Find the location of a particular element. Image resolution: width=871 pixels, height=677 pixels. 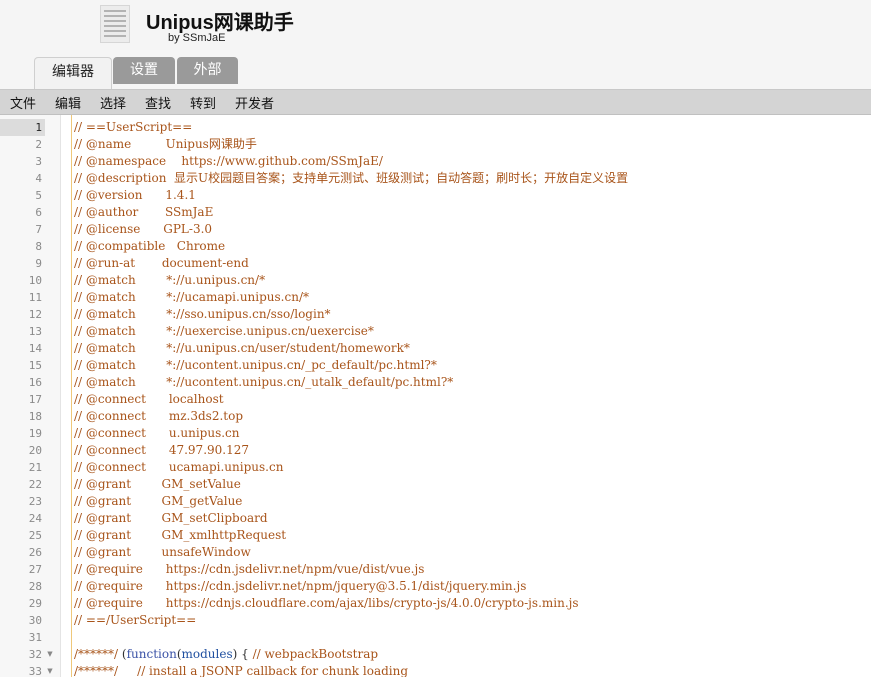

code-line: 1 // ==UserScript== is located at coordinates (435, 127).